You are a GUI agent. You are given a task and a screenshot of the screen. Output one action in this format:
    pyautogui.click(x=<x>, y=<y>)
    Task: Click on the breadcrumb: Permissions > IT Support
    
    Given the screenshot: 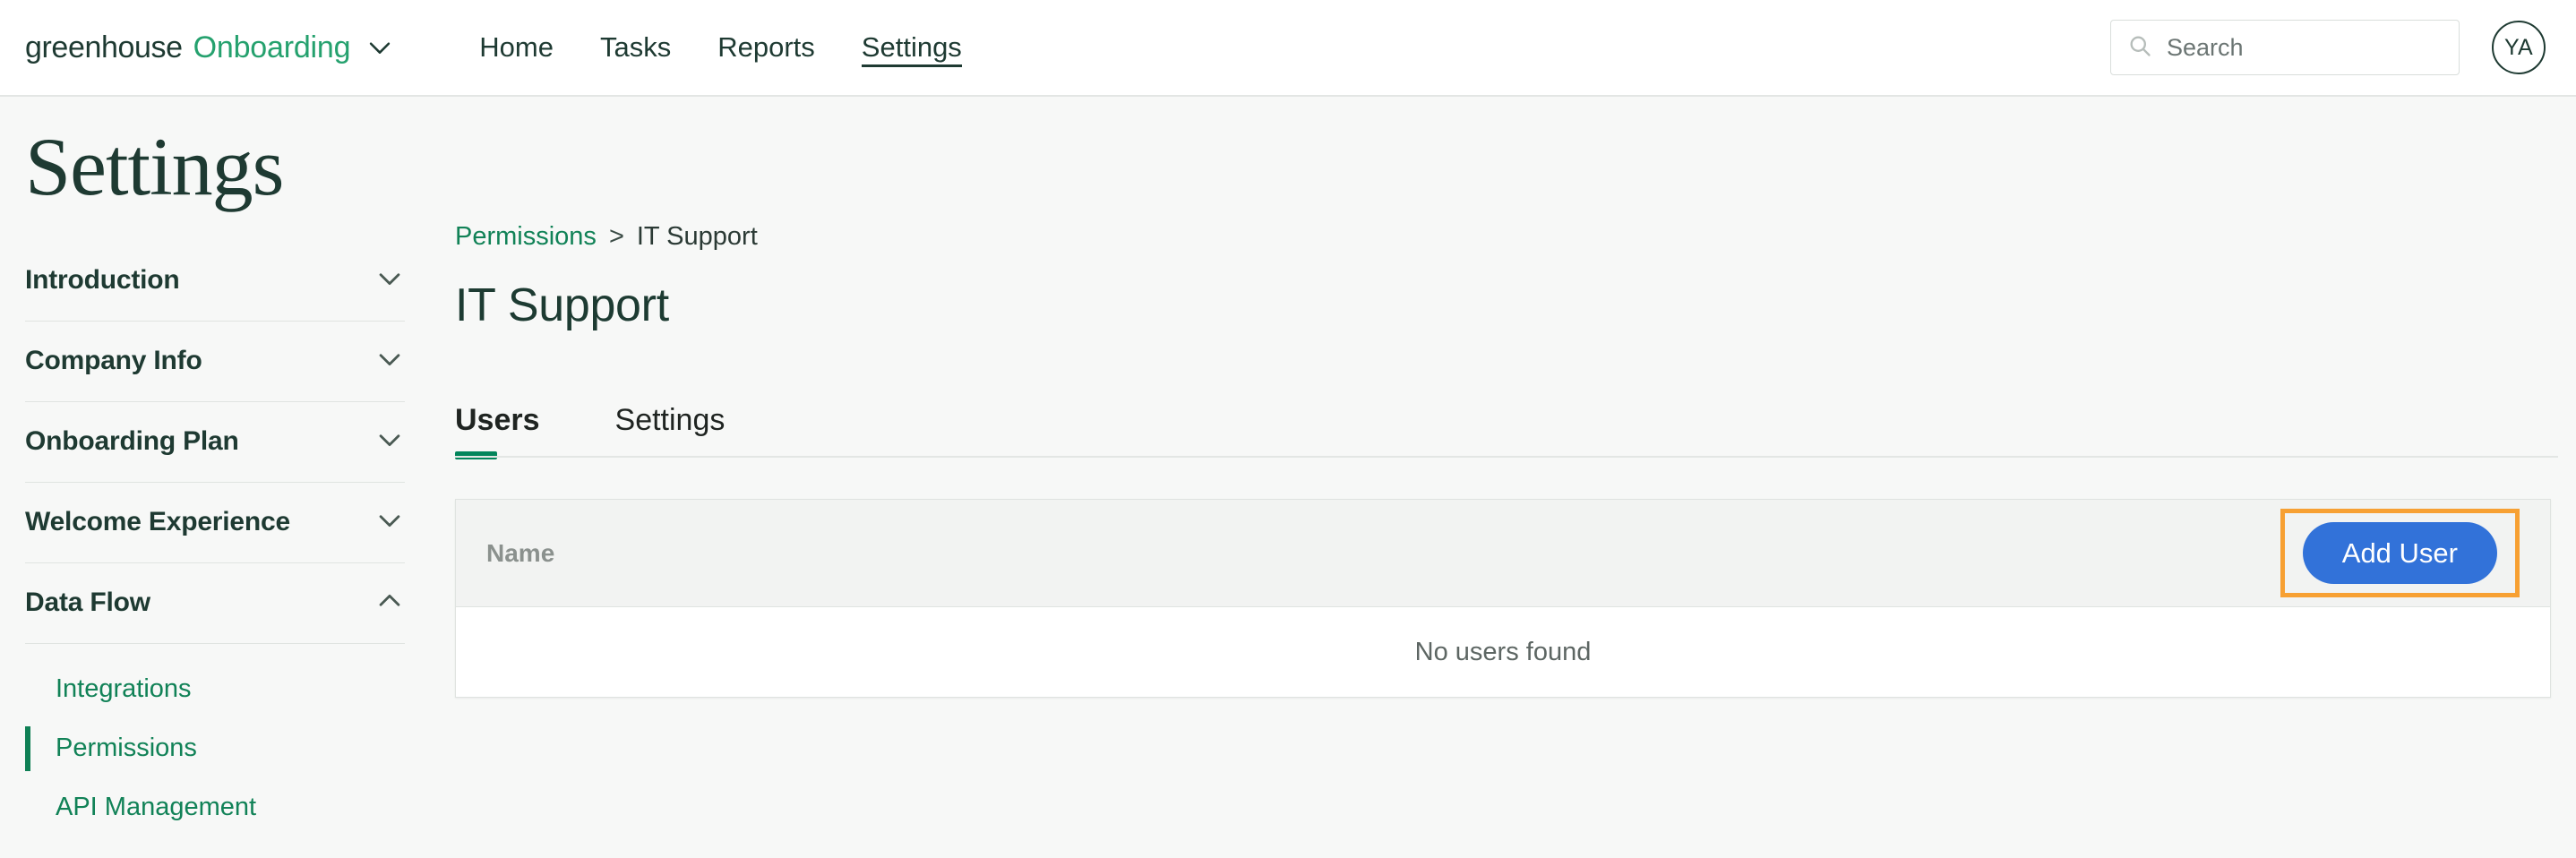 What is the action you would take?
    pyautogui.click(x=1515, y=237)
    